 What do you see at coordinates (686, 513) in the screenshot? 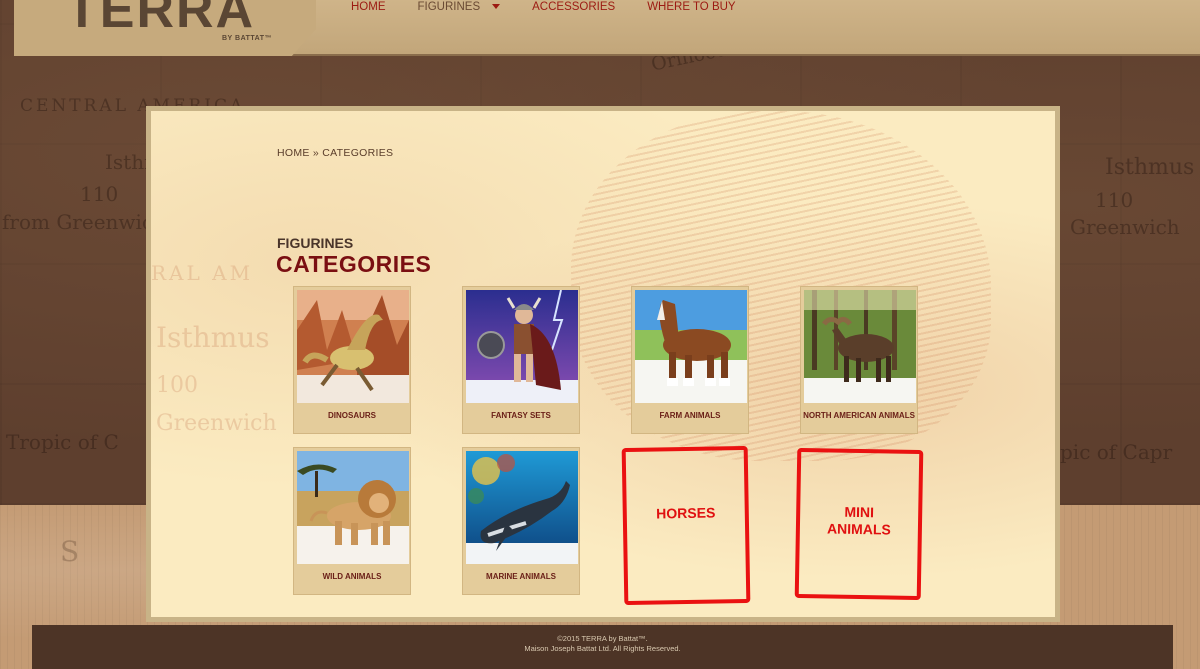
I see `category-label: HORSES` at bounding box center [686, 513].